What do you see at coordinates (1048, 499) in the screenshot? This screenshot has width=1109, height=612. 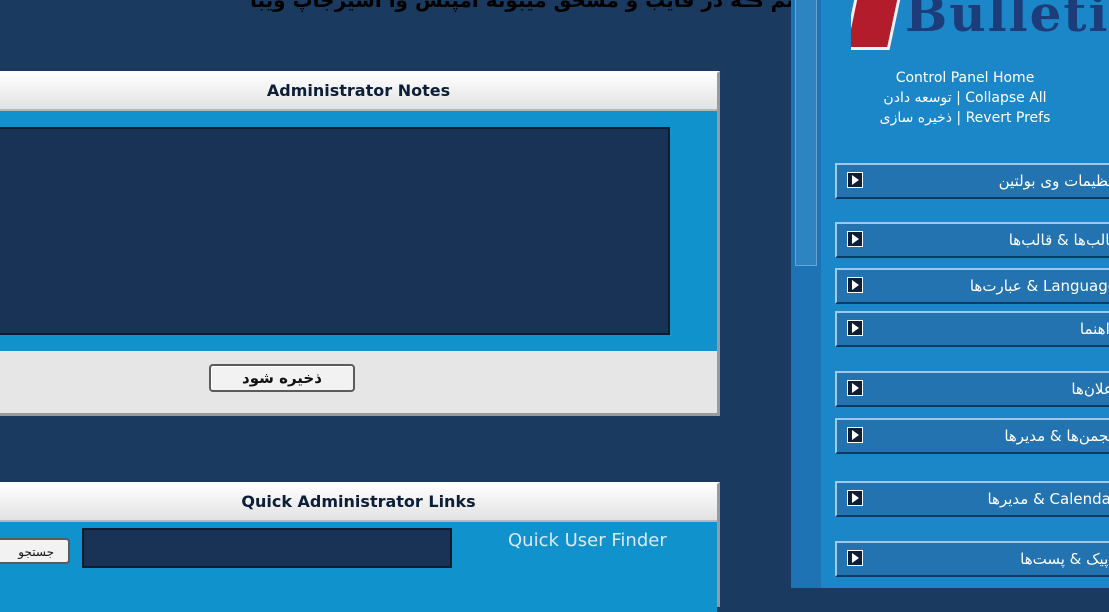 I see `sidebar-item-label: Calendar & مدیرها` at bounding box center [1048, 499].